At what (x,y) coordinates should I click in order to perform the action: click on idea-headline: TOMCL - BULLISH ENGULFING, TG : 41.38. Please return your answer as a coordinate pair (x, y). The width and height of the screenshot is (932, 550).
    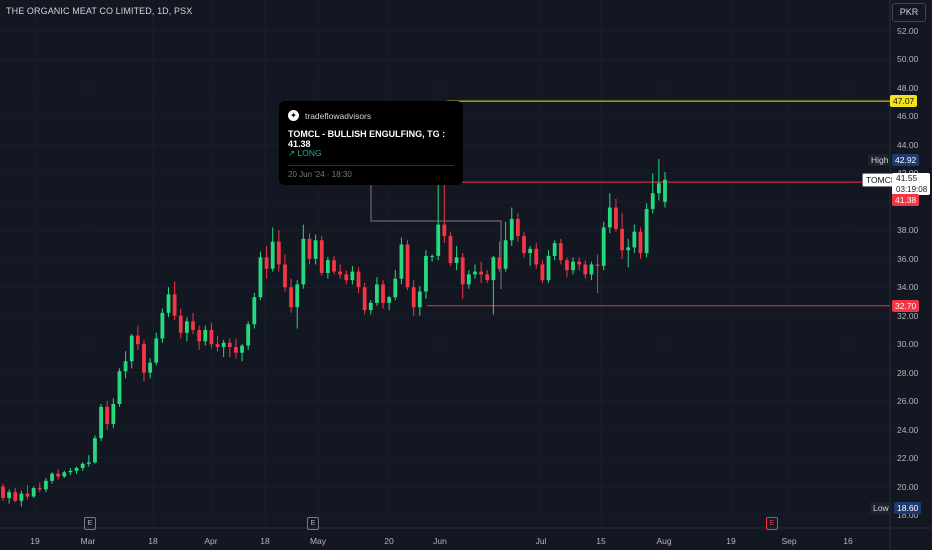
    Looking at the image, I should click on (367, 139).